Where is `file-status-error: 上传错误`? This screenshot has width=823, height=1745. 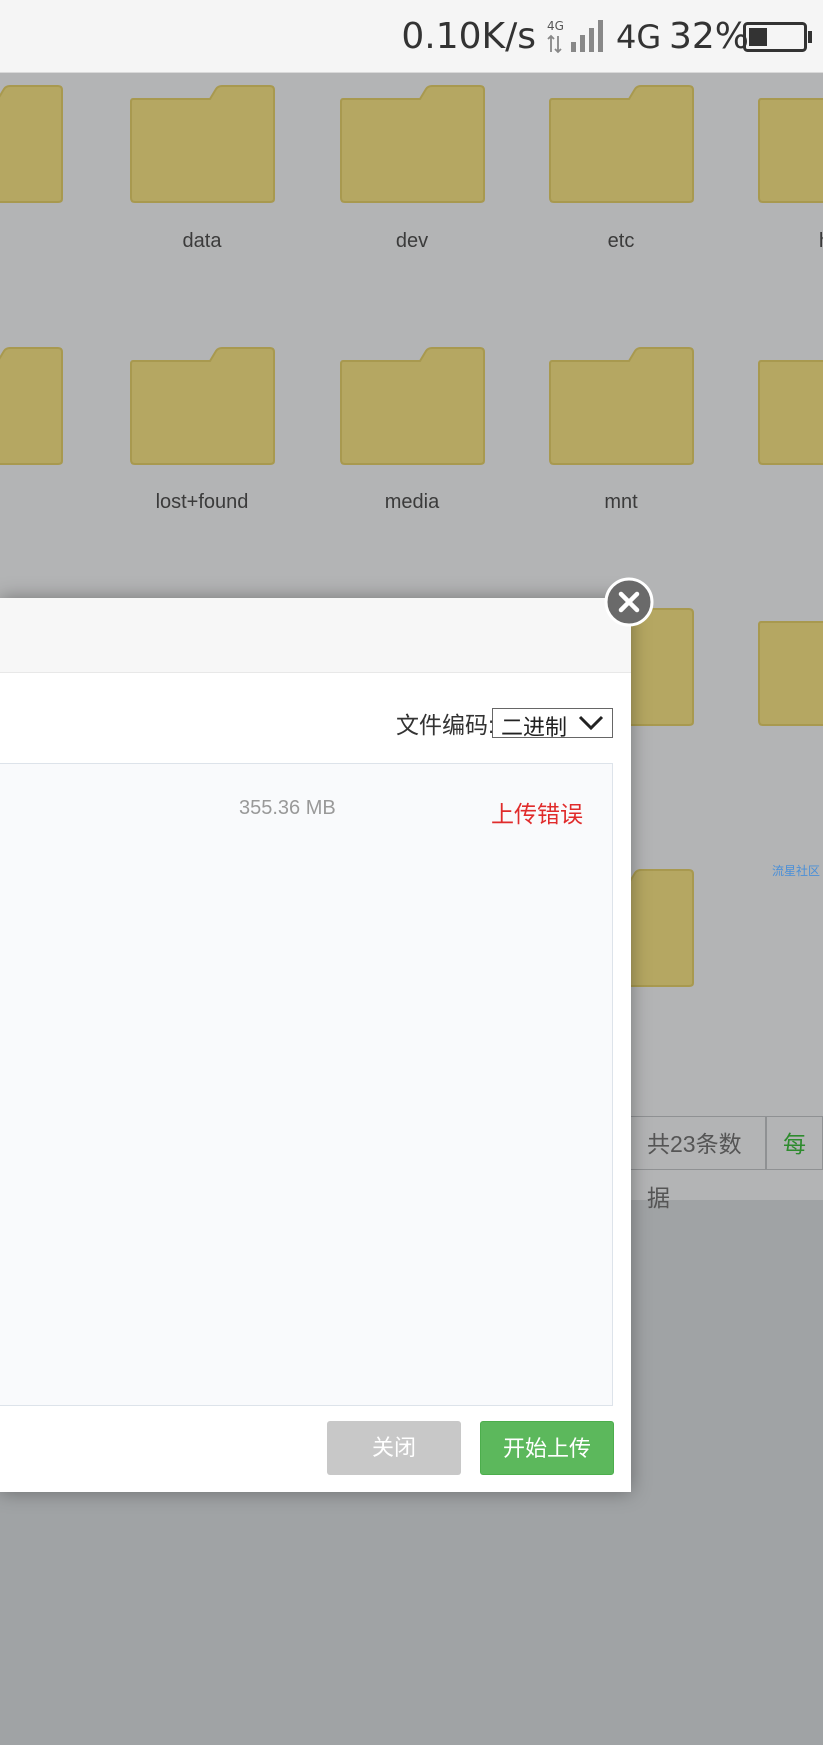 file-status-error: 上传错误 is located at coordinates (537, 814).